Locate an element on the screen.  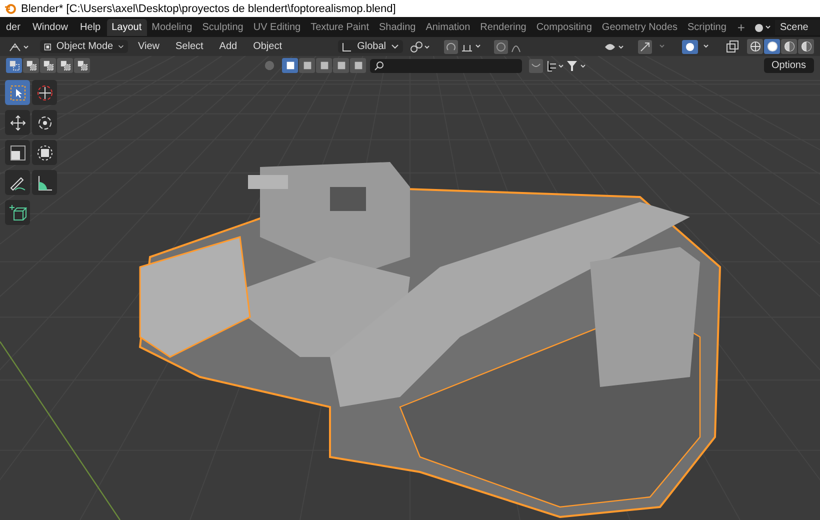
workspace-tab: Shading is located at coordinates (397, 27).